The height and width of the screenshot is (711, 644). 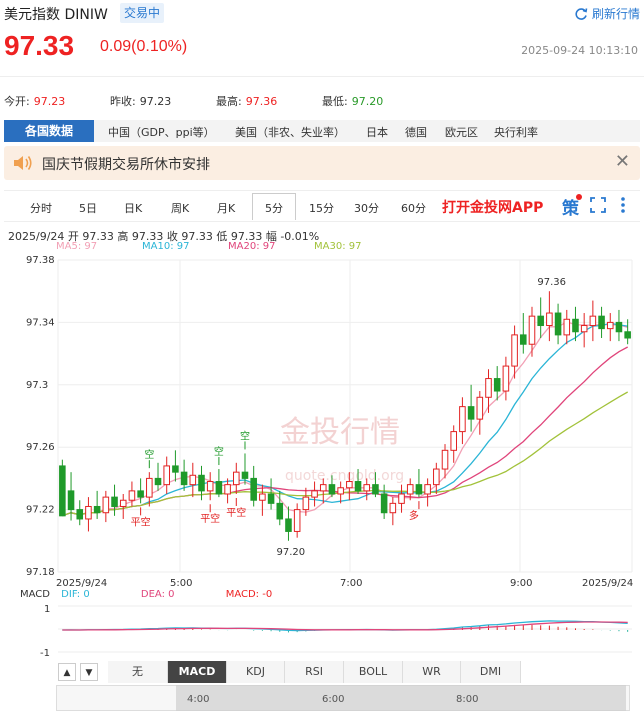 I want to click on tab-eurozone: 欧元区, so click(x=461, y=132).